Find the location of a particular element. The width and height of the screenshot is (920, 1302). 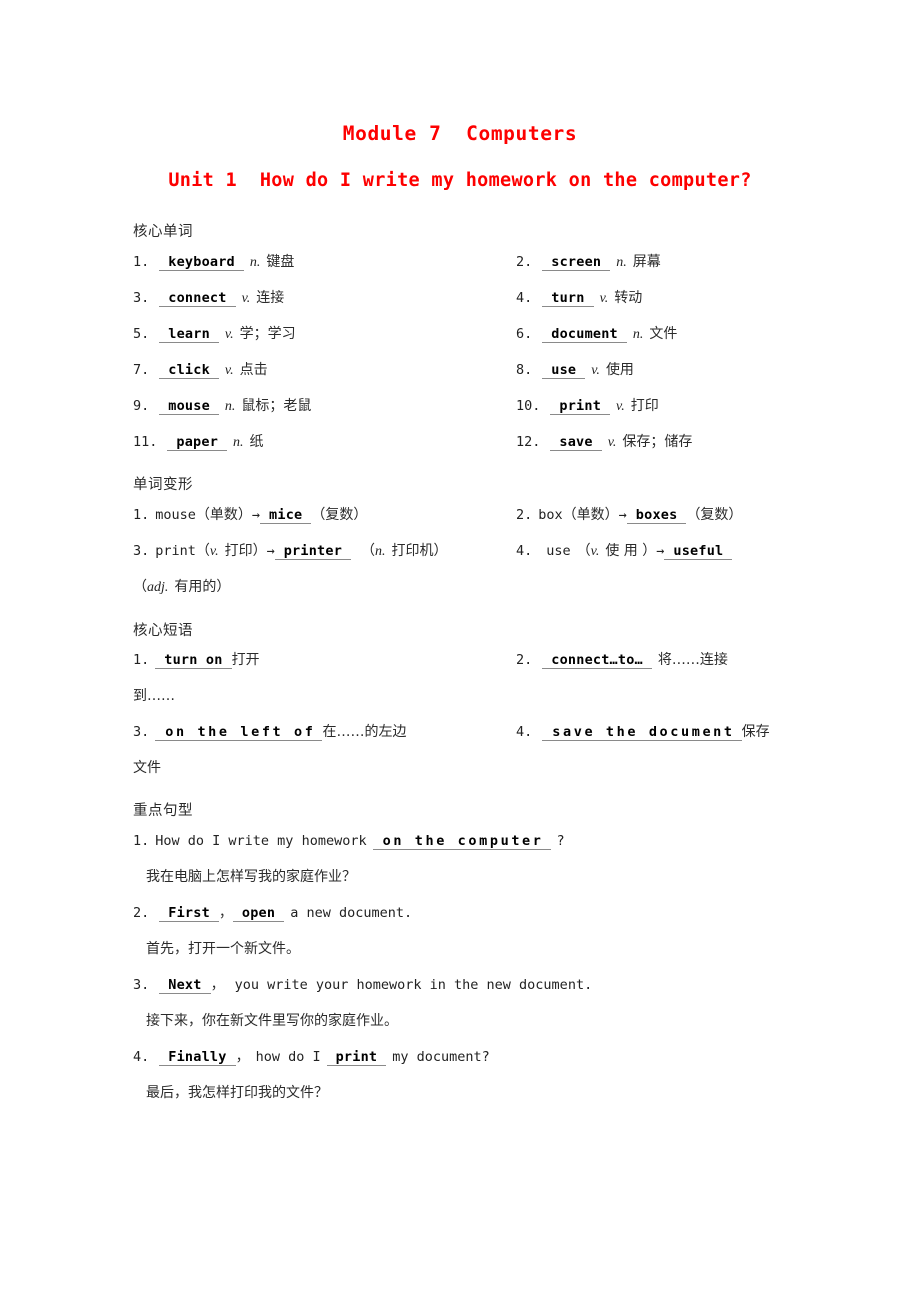

answer-blank: useful is located at coordinates (698, 552).